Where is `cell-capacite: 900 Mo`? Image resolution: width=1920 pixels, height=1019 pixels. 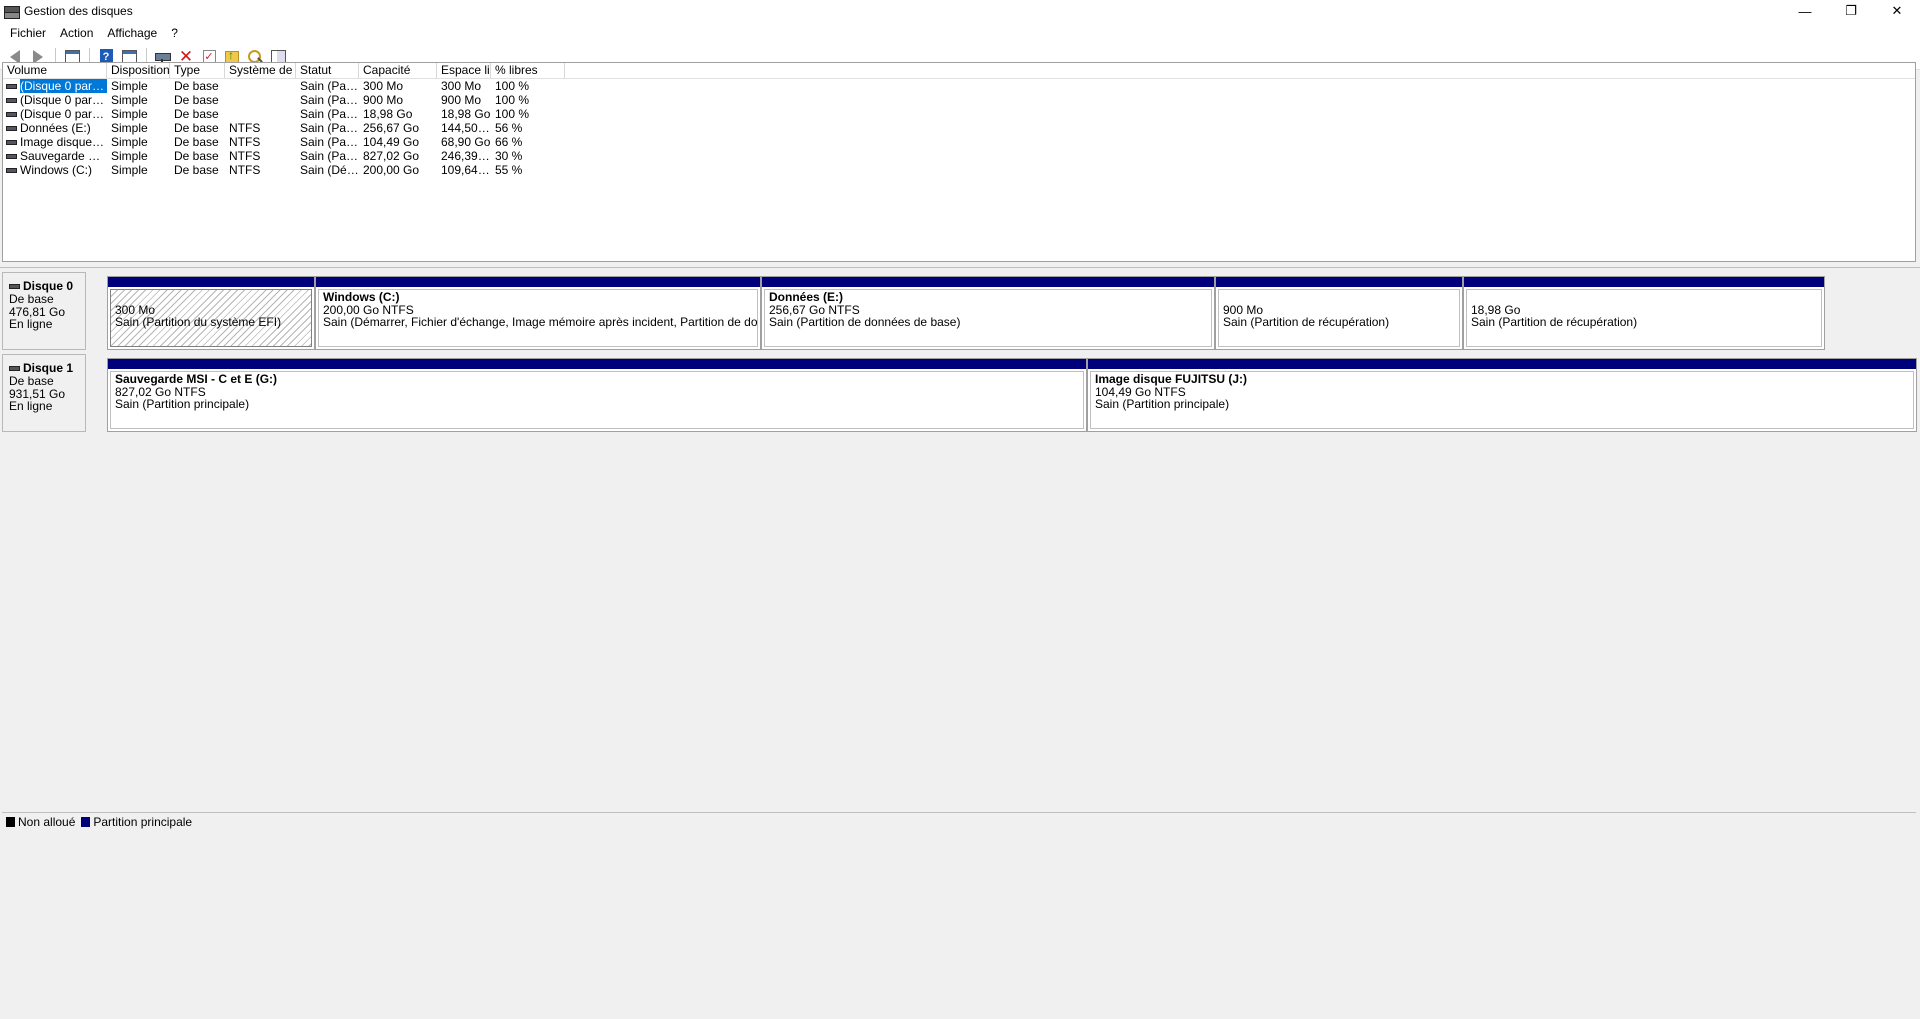
cell-capacite: 900 Mo is located at coordinates (383, 100).